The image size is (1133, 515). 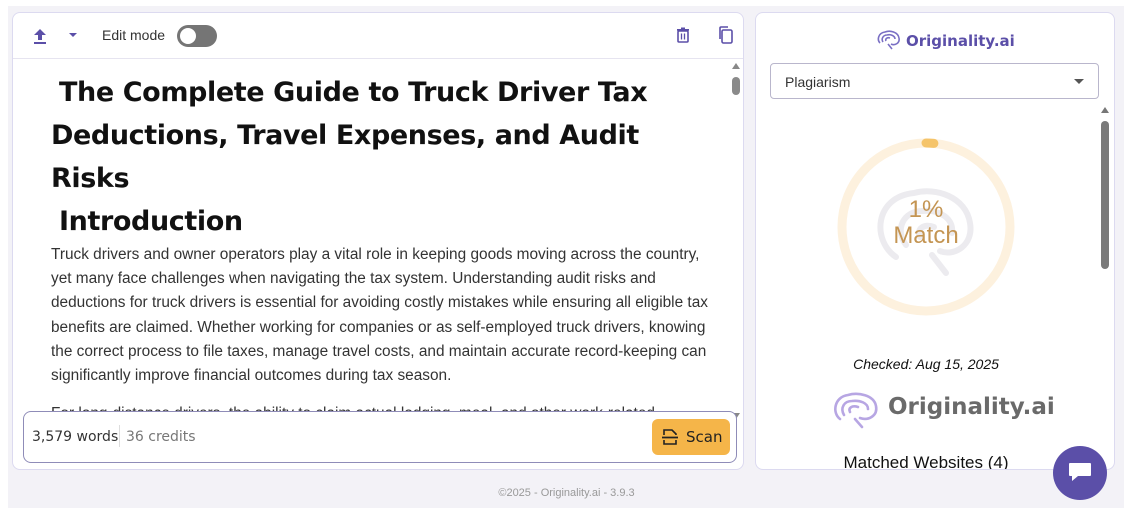 I want to click on document-heading-introduction: Introduction, so click(x=151, y=221).